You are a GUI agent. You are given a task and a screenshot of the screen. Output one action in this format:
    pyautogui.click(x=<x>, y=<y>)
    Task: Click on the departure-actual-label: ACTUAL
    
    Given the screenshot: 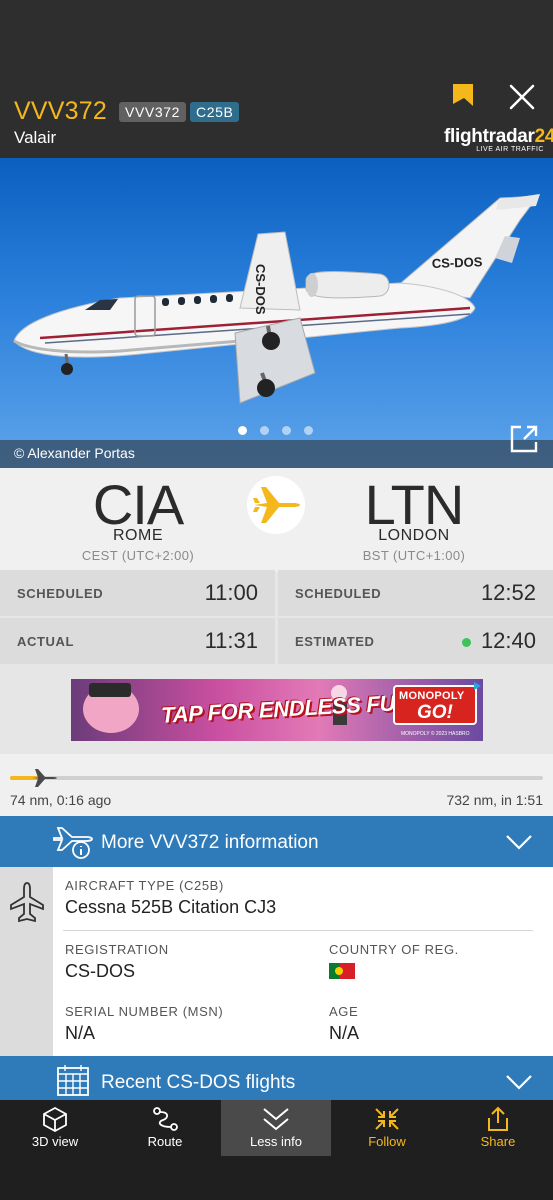 What is the action you would take?
    pyautogui.click(x=46, y=641)
    